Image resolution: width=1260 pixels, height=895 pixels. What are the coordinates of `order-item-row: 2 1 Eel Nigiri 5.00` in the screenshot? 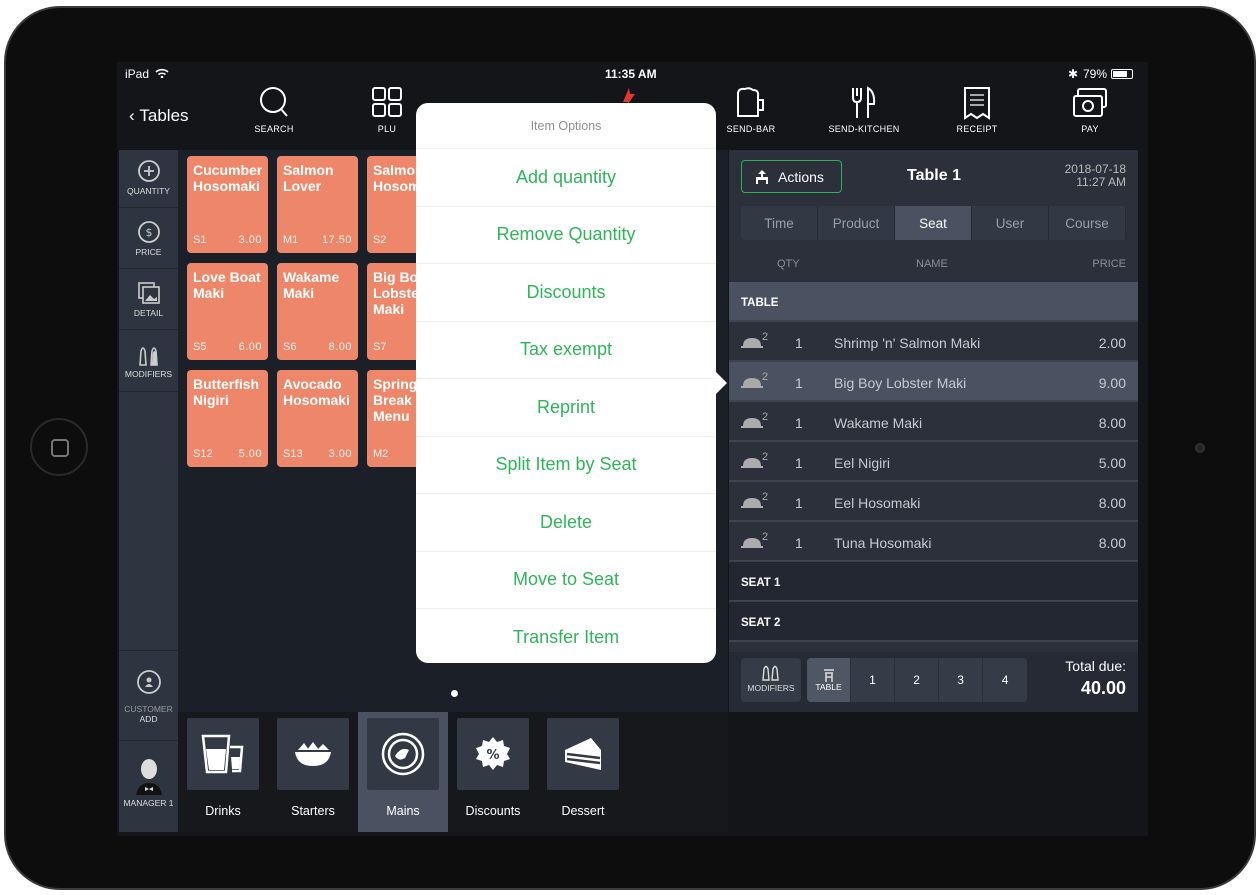 It's located at (933, 462).